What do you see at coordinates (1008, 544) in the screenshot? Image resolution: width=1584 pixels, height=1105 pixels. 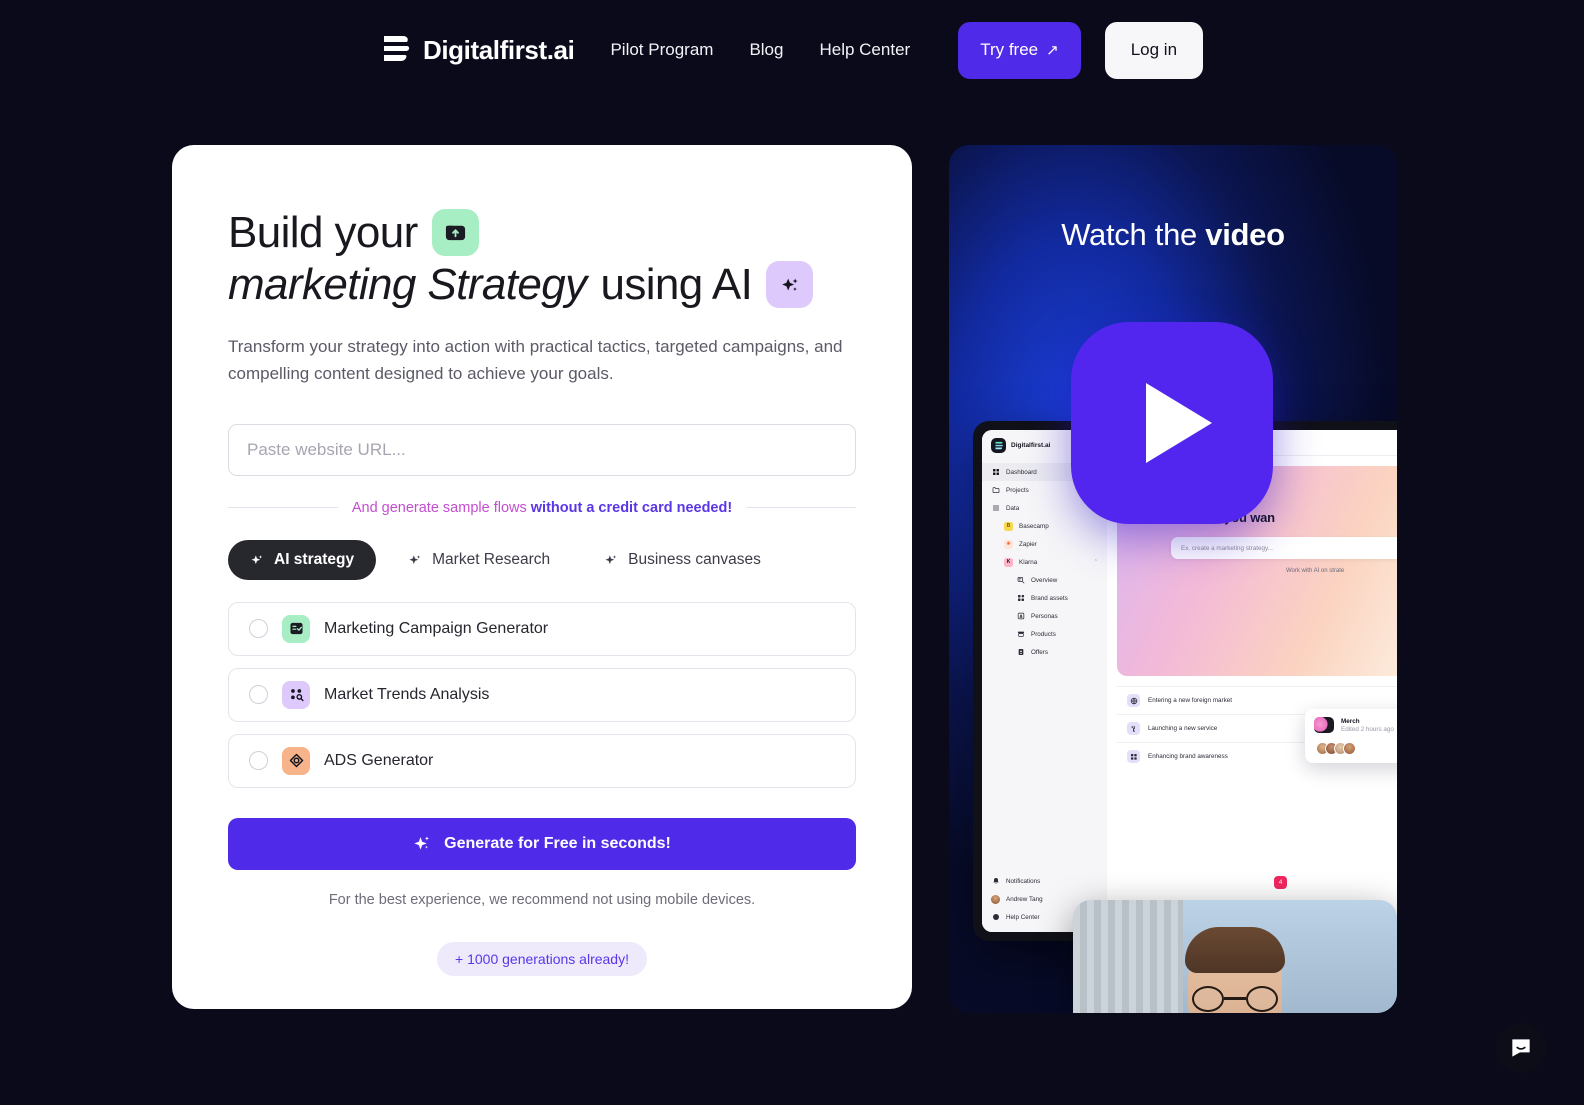 I see `zapier-icon: ✳` at bounding box center [1008, 544].